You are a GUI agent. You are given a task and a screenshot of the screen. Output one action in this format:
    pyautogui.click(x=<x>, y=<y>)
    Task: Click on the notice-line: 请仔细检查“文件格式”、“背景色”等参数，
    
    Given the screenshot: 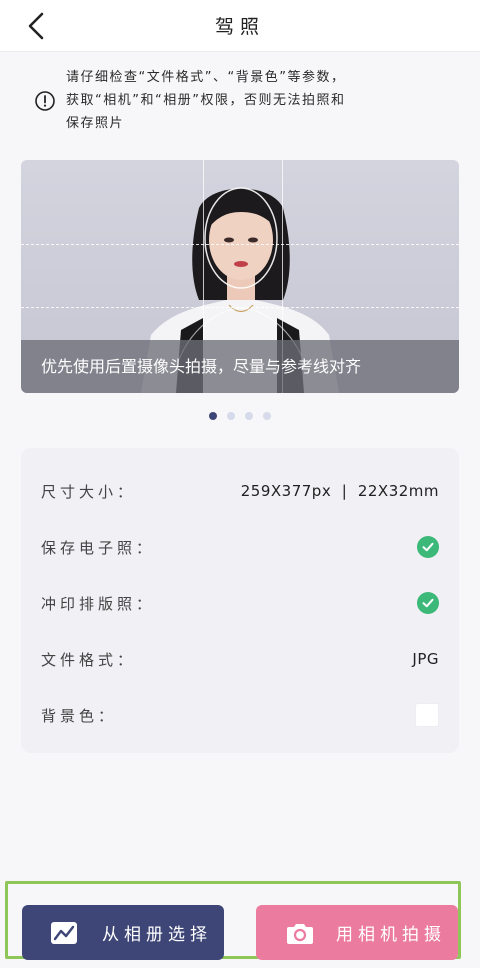 What is the action you would take?
    pyautogui.click(x=206, y=77)
    